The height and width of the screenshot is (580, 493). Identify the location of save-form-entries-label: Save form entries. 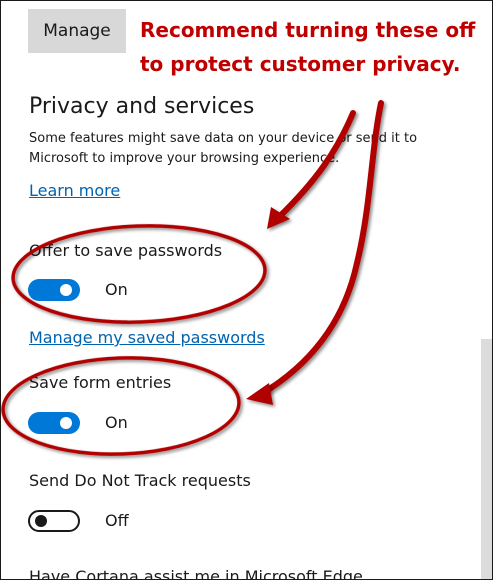
(100, 382).